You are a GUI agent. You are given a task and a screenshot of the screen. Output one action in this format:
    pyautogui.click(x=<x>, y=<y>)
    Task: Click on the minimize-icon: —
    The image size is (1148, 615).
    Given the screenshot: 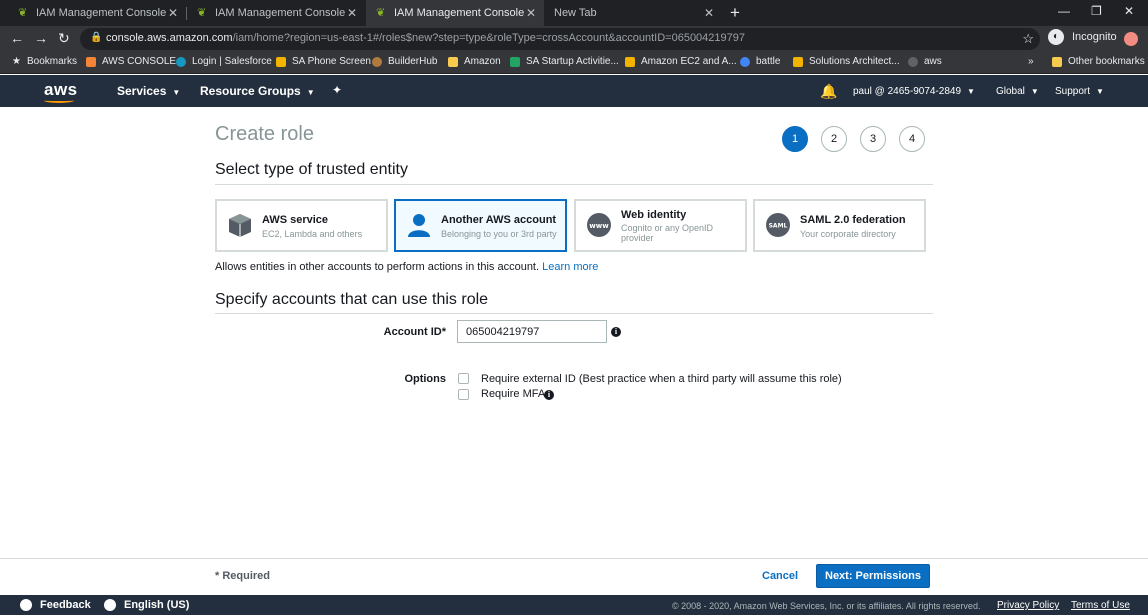 What is the action you would take?
    pyautogui.click(x=1064, y=11)
    